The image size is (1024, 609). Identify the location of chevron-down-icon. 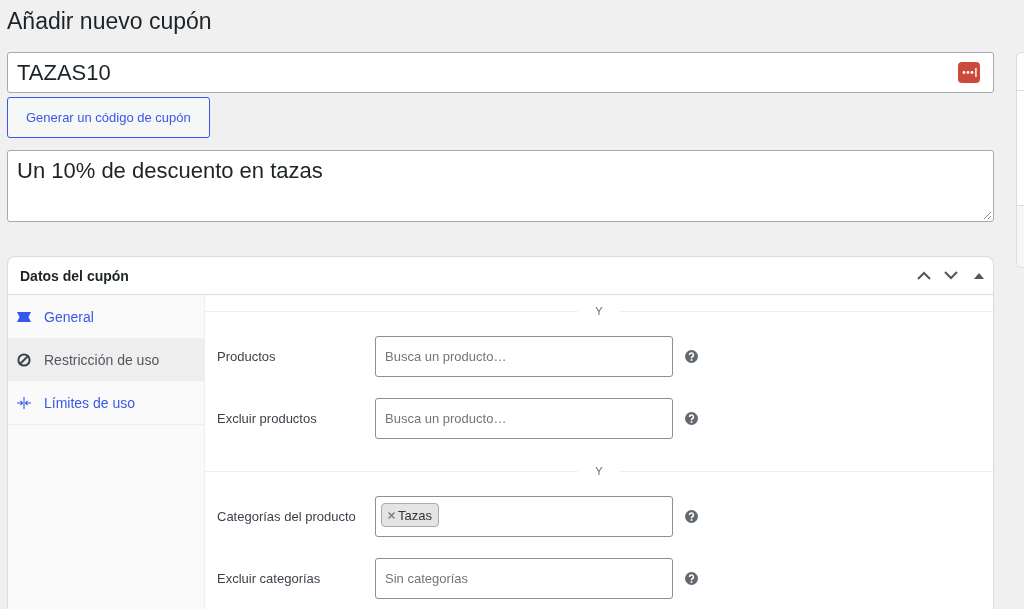
(951, 275).